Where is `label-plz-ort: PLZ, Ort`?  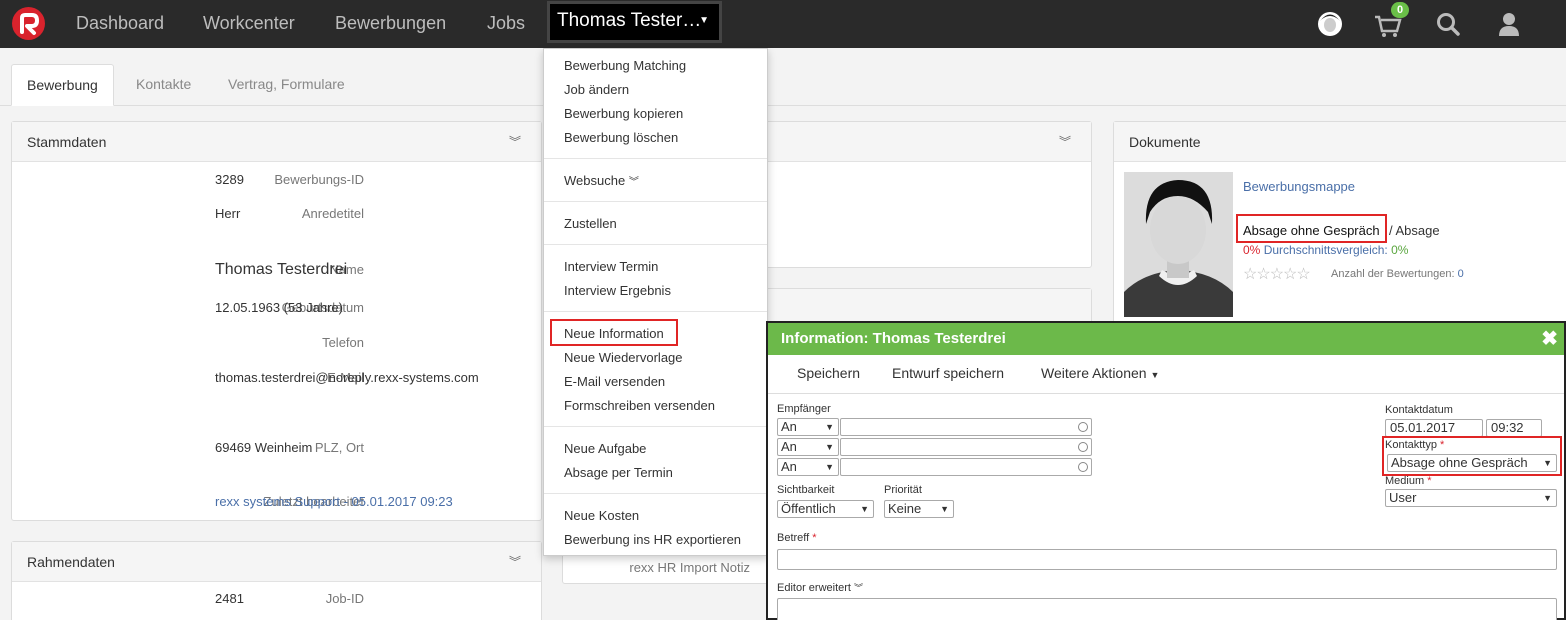
label-plz-ort: PLZ, Ort is located at coordinates (339, 447).